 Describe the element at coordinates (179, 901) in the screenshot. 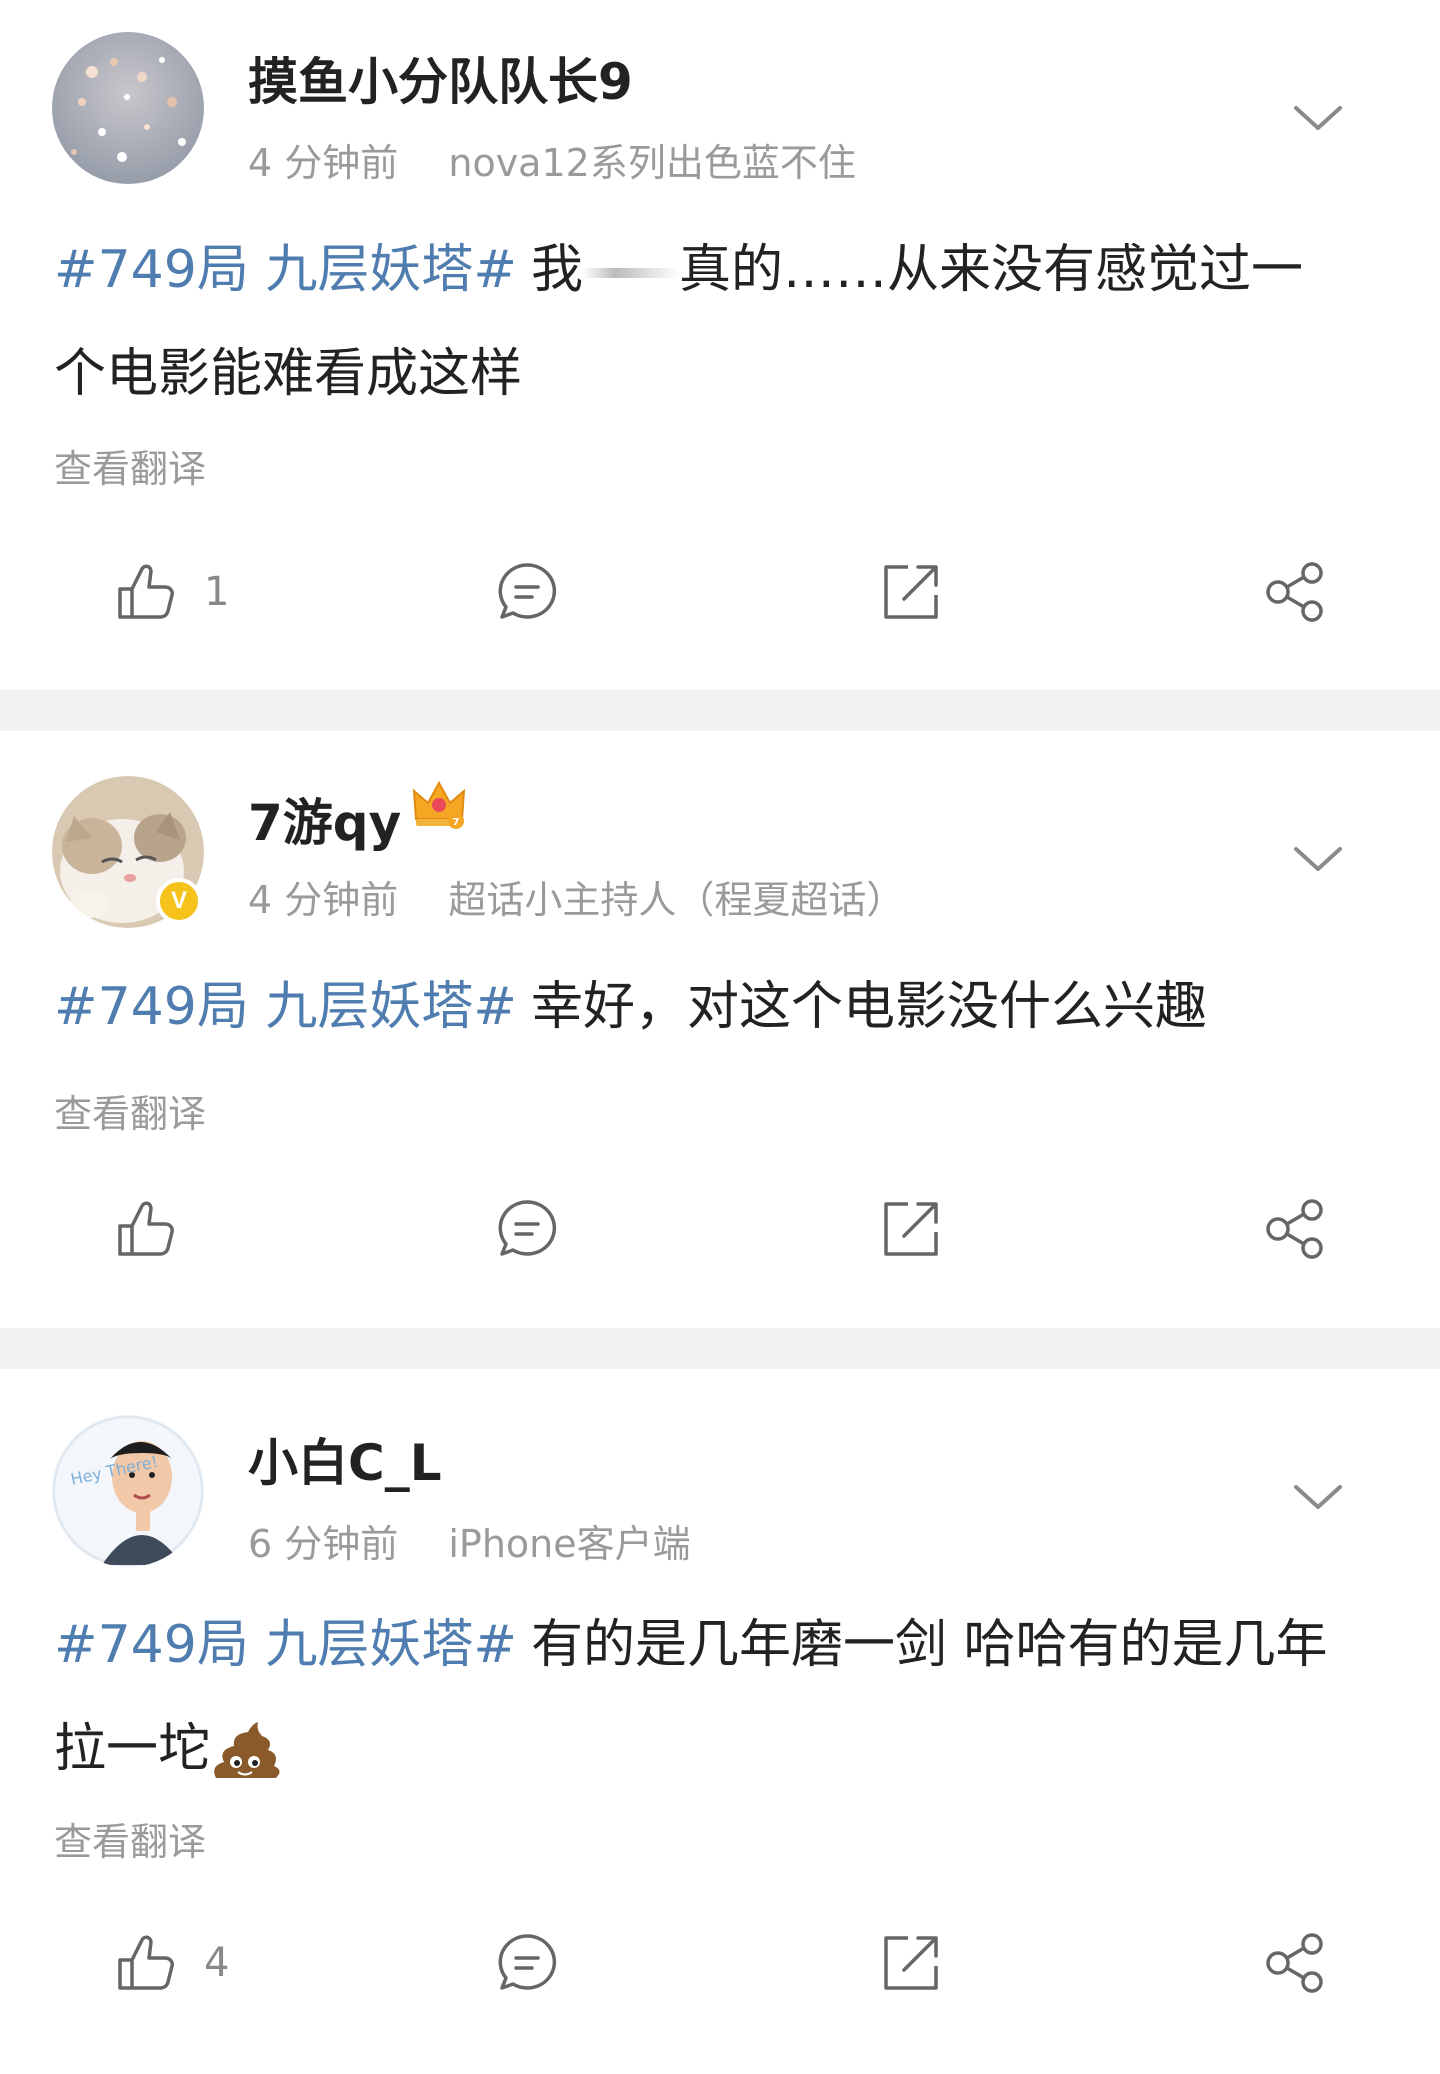

I see `verified-badge: V` at that location.